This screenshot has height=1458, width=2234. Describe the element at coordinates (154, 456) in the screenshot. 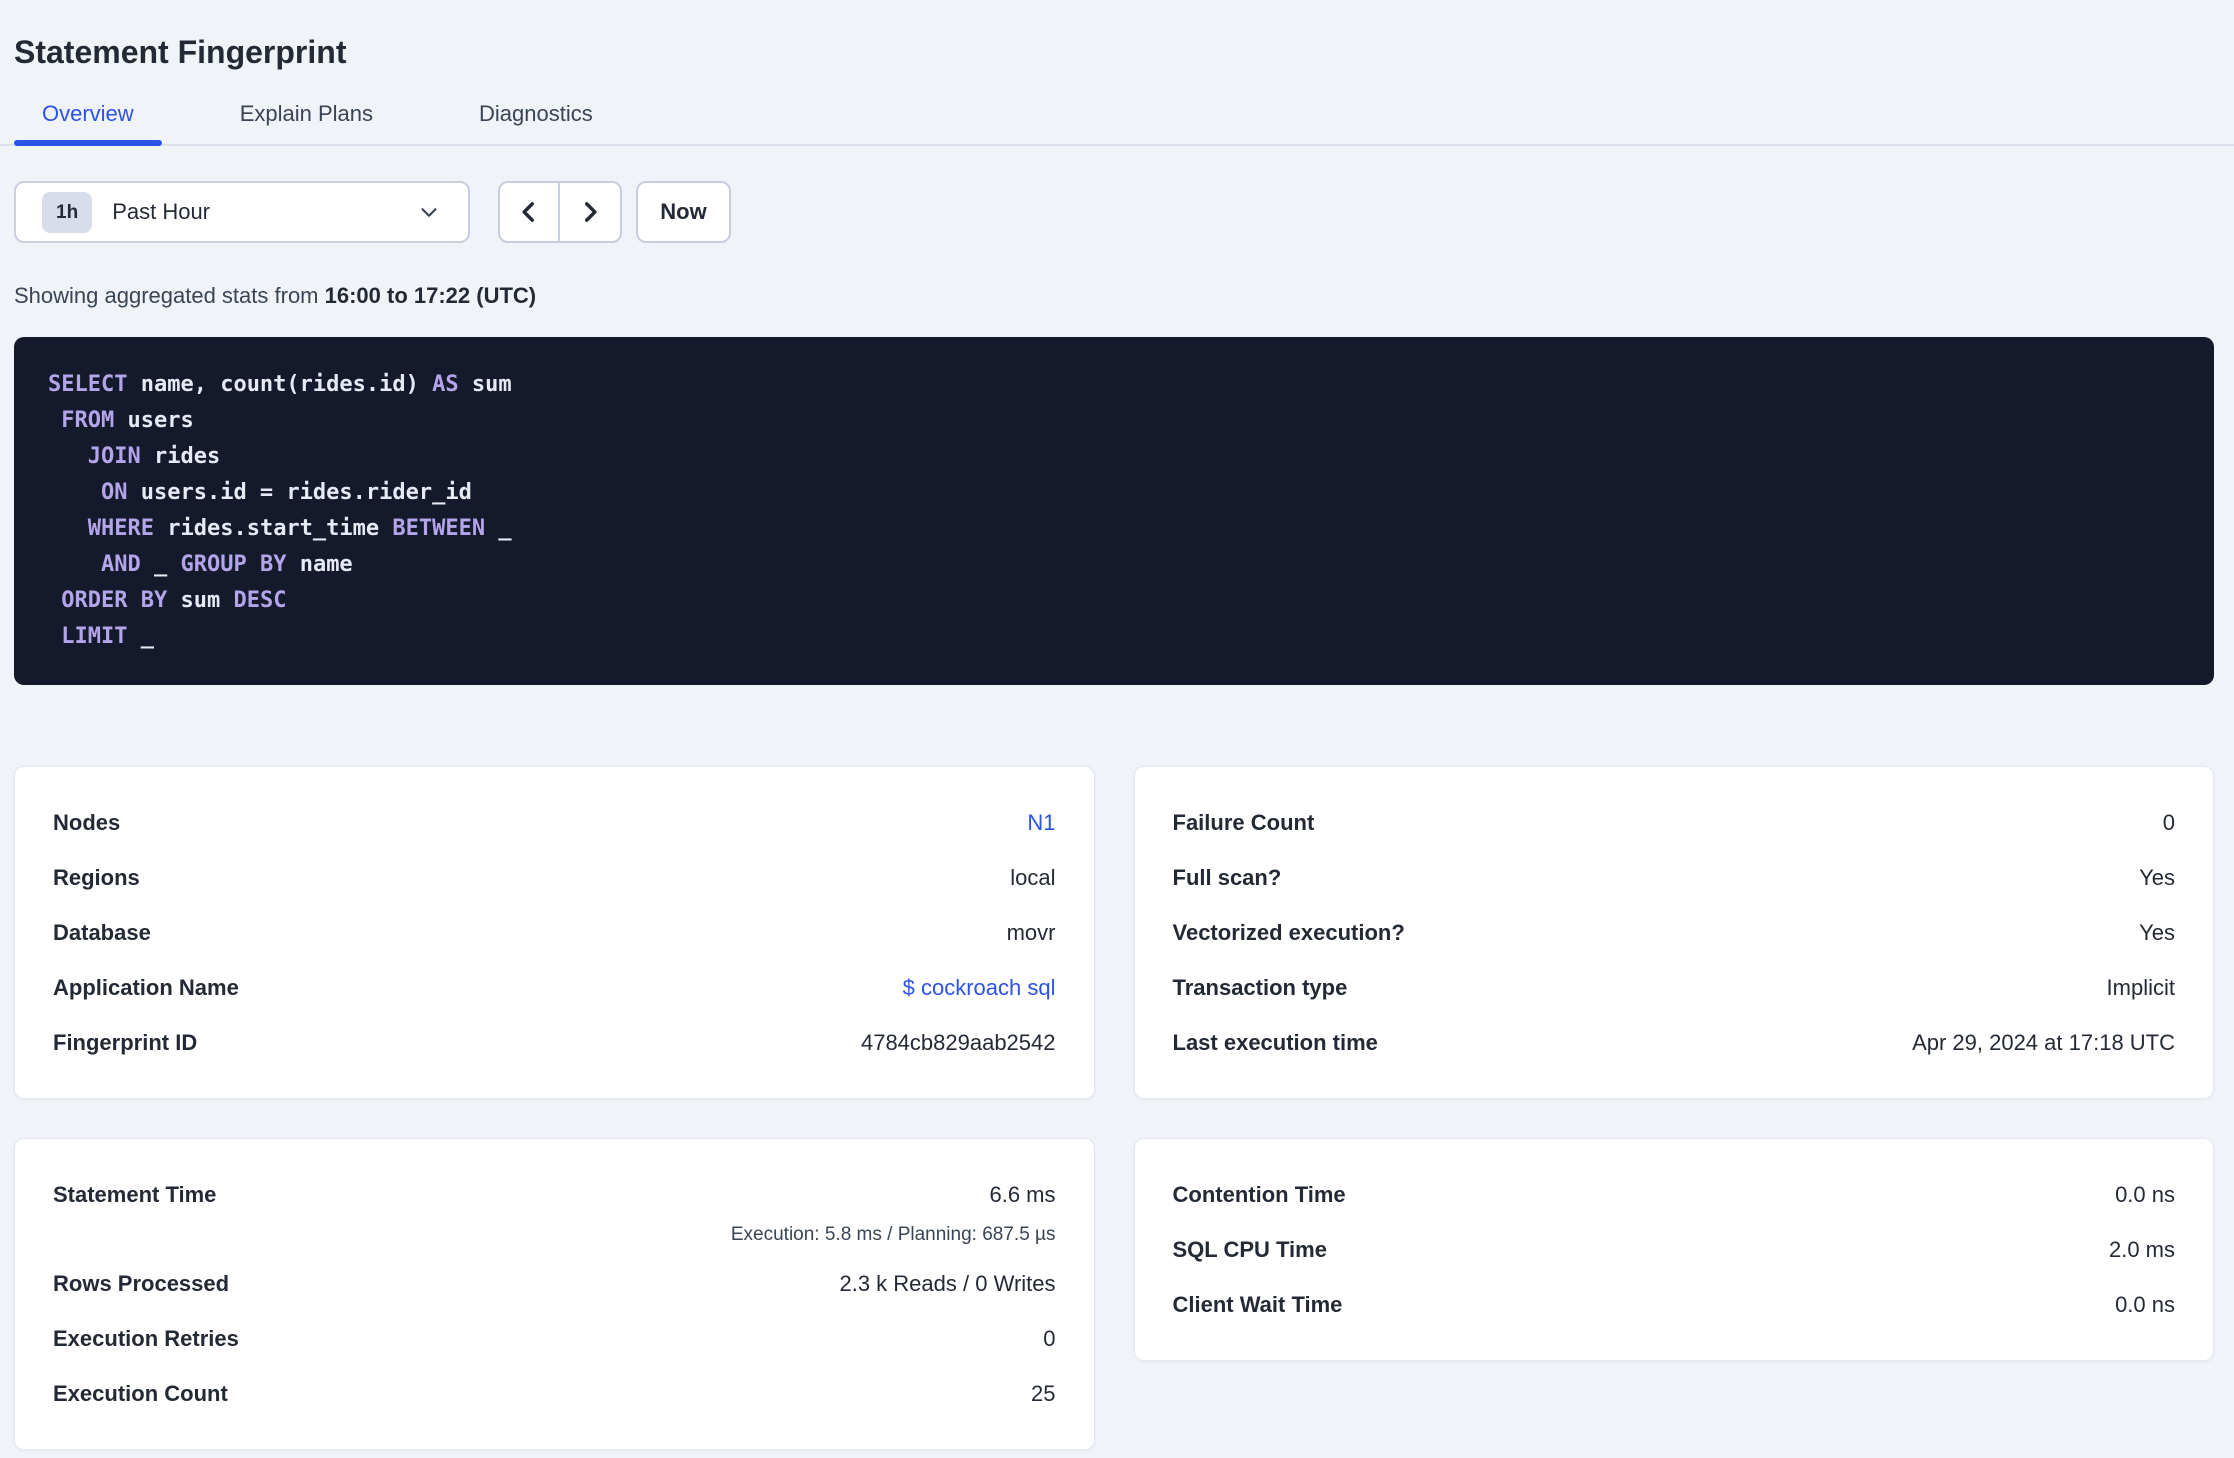

I see `sql-line: JOIN rides` at that location.